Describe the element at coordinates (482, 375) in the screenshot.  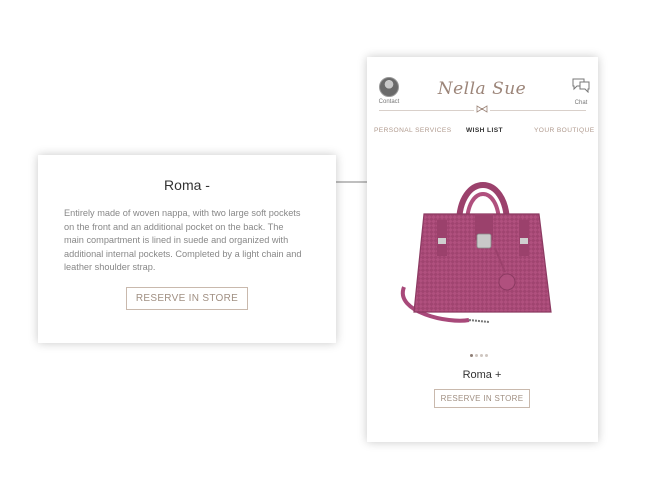
I see `product-title: Roma +` at that location.